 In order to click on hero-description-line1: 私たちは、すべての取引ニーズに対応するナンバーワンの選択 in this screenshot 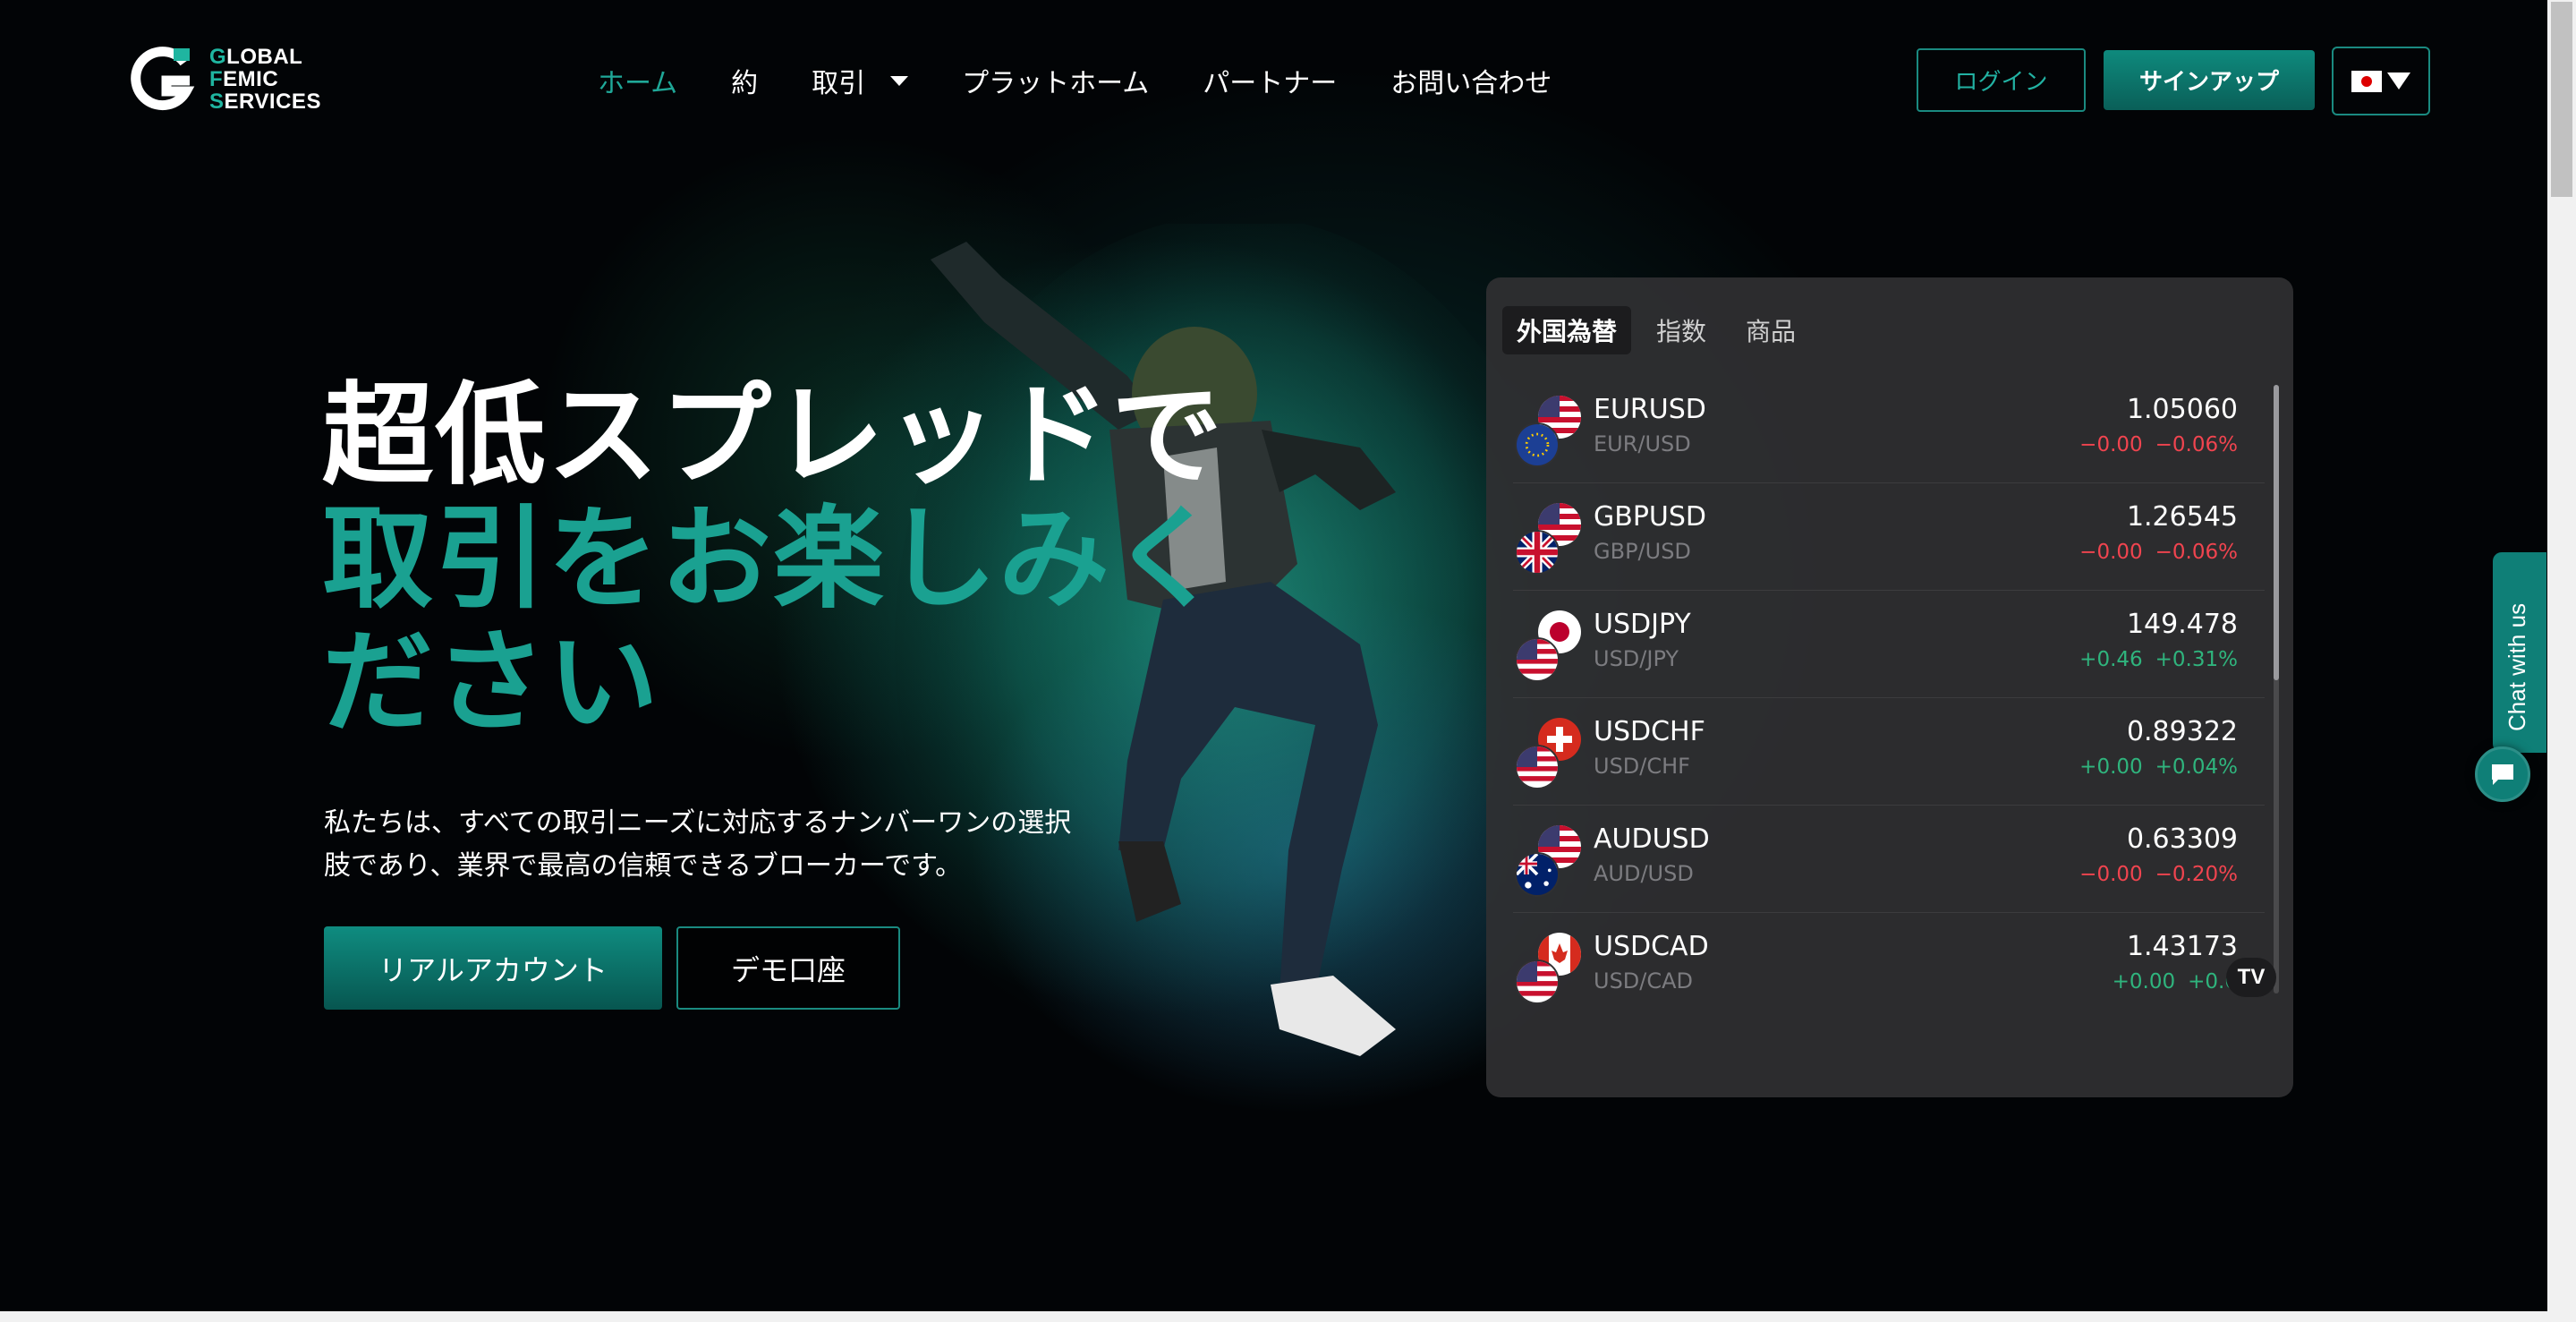, I will do `click(698, 823)`.